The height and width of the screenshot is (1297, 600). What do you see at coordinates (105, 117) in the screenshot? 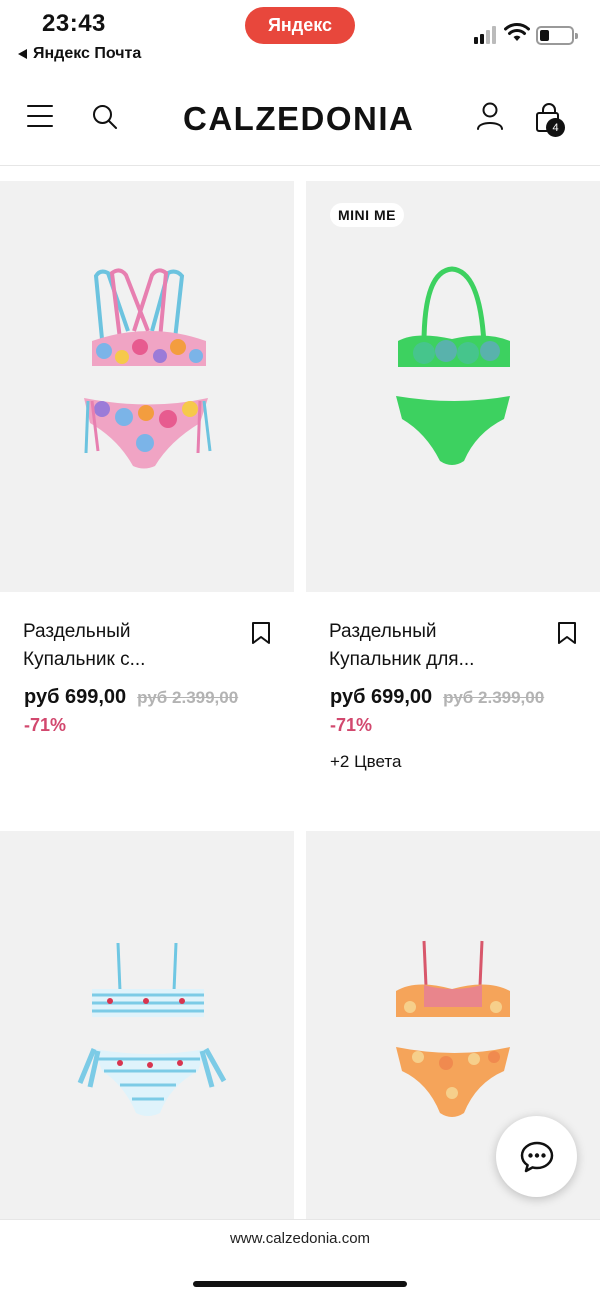
I see `search-icon` at bounding box center [105, 117].